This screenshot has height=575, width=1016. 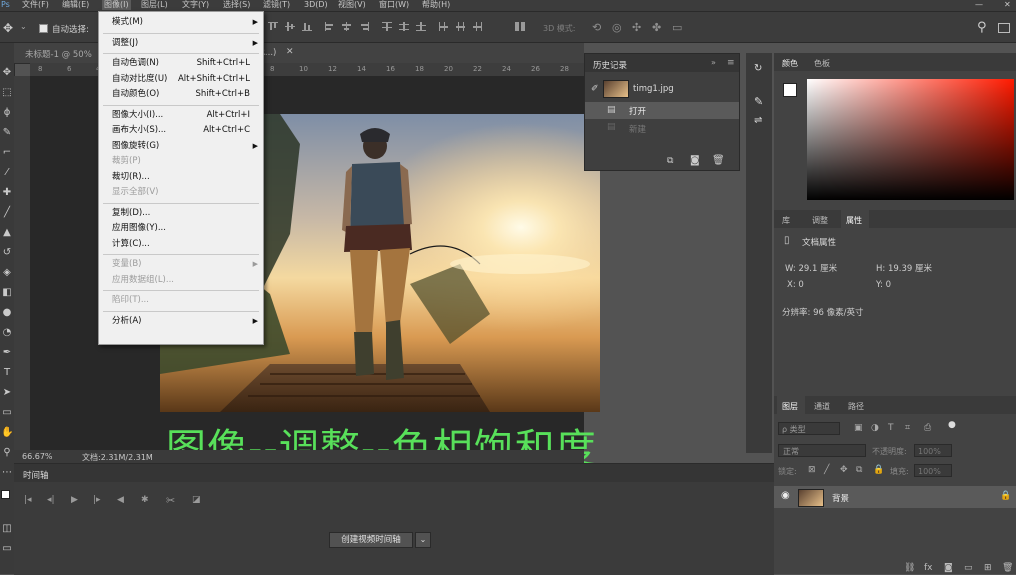 What do you see at coordinates (933, 450) in the screenshot?
I see `opacity-input: 100%` at bounding box center [933, 450].